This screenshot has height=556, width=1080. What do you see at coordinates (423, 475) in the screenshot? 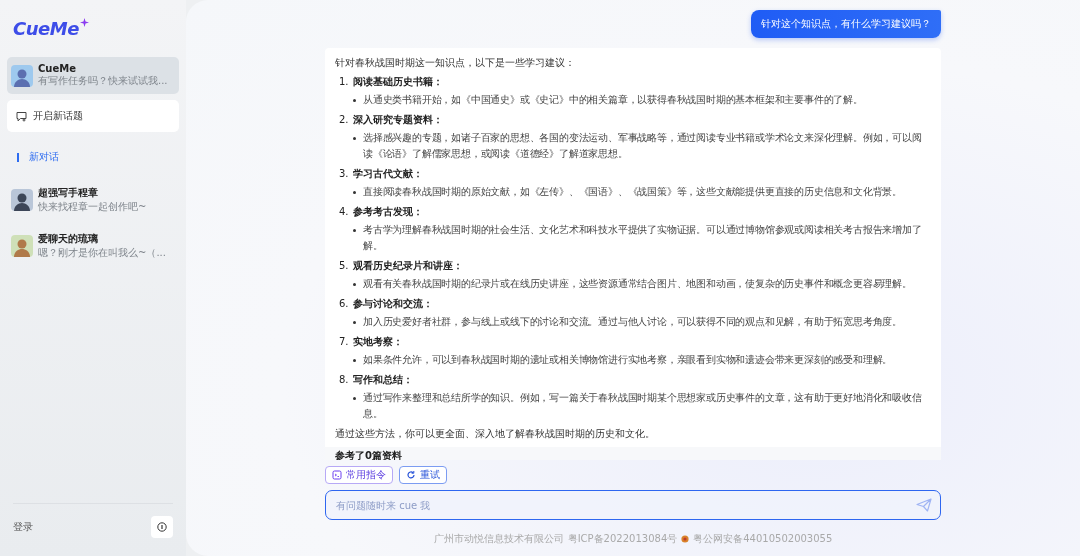
I see `quick-action-button: 重试` at bounding box center [423, 475].